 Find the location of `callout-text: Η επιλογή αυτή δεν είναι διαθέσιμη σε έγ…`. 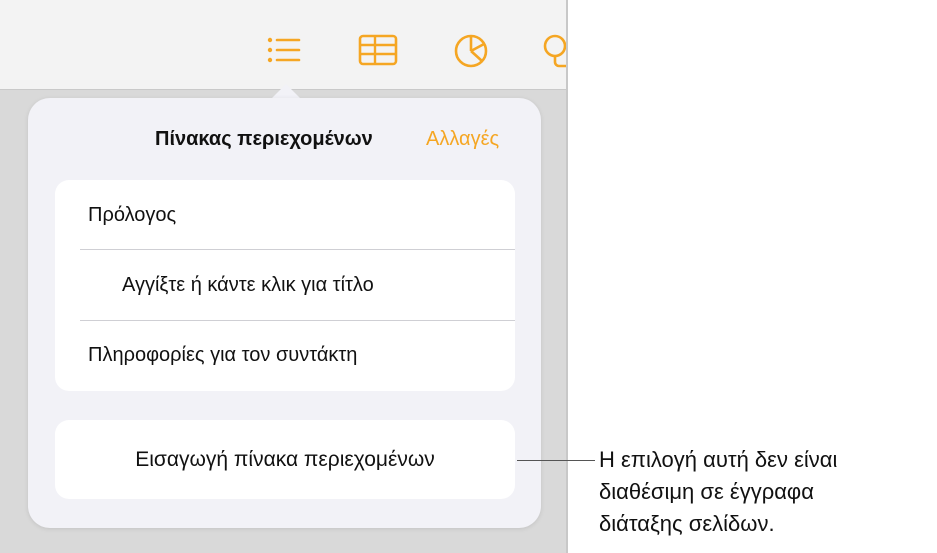

callout-text: Η επιλογή αυτή δεν είναι διαθέσιμη σε έγ… is located at coordinates (766, 492).